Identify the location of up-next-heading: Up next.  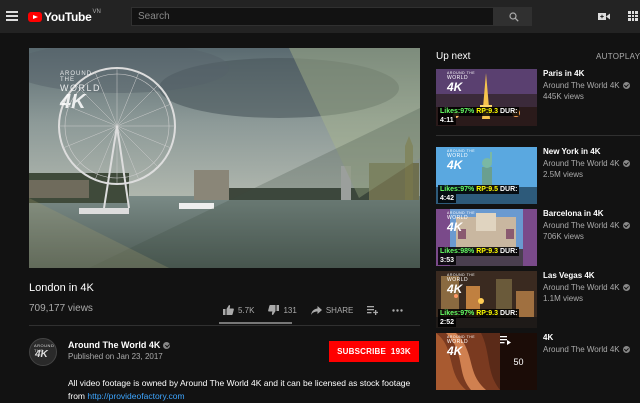
(453, 56).